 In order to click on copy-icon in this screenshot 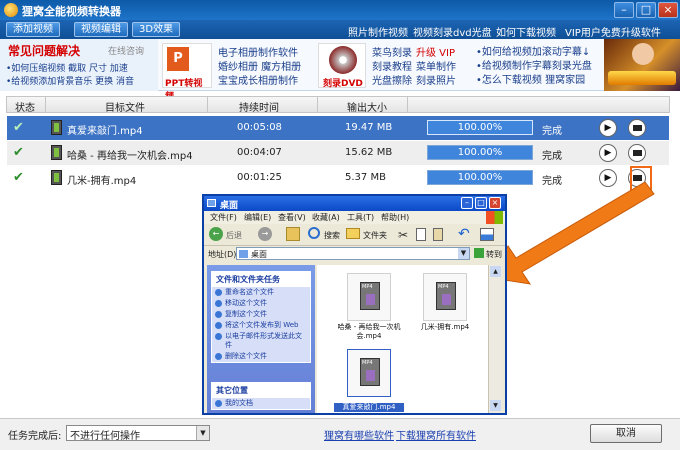, I will do `click(421, 234)`.